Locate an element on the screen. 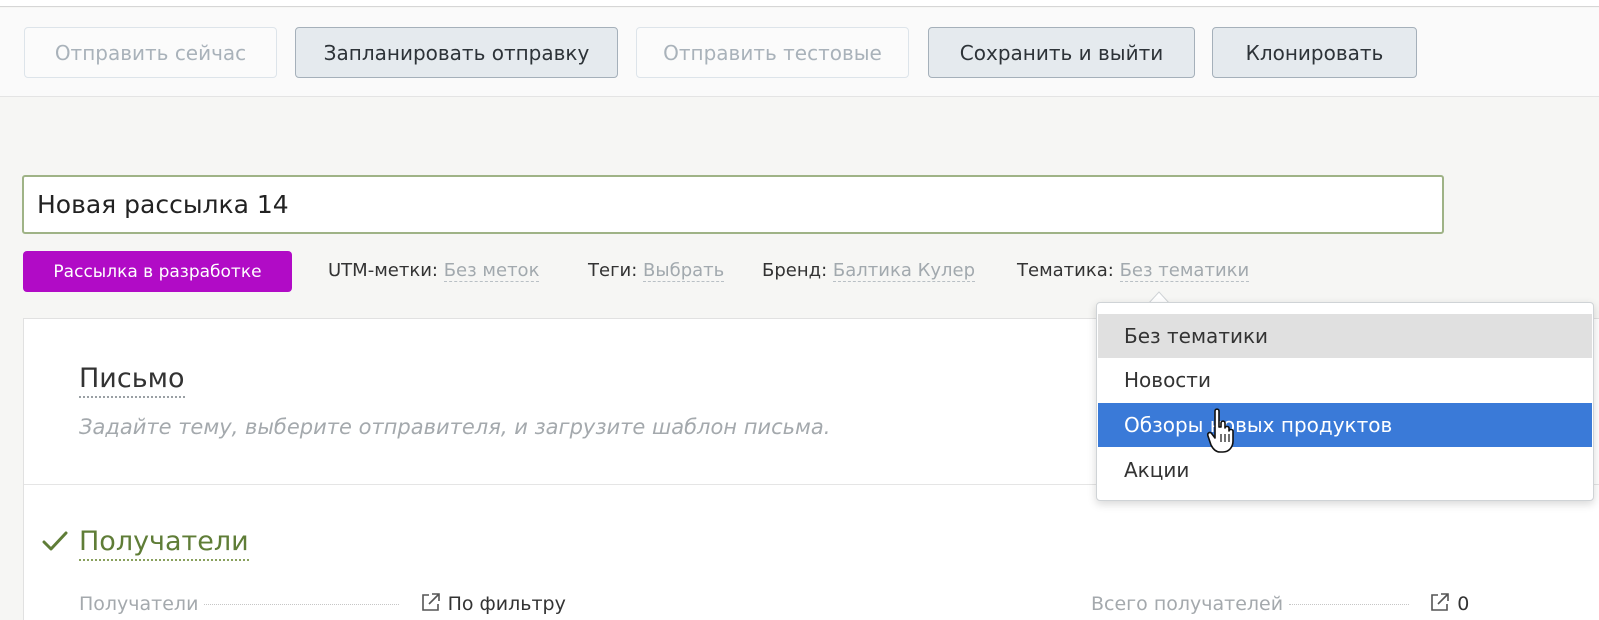  tags: Теги: Выбрать is located at coordinates (656, 271).